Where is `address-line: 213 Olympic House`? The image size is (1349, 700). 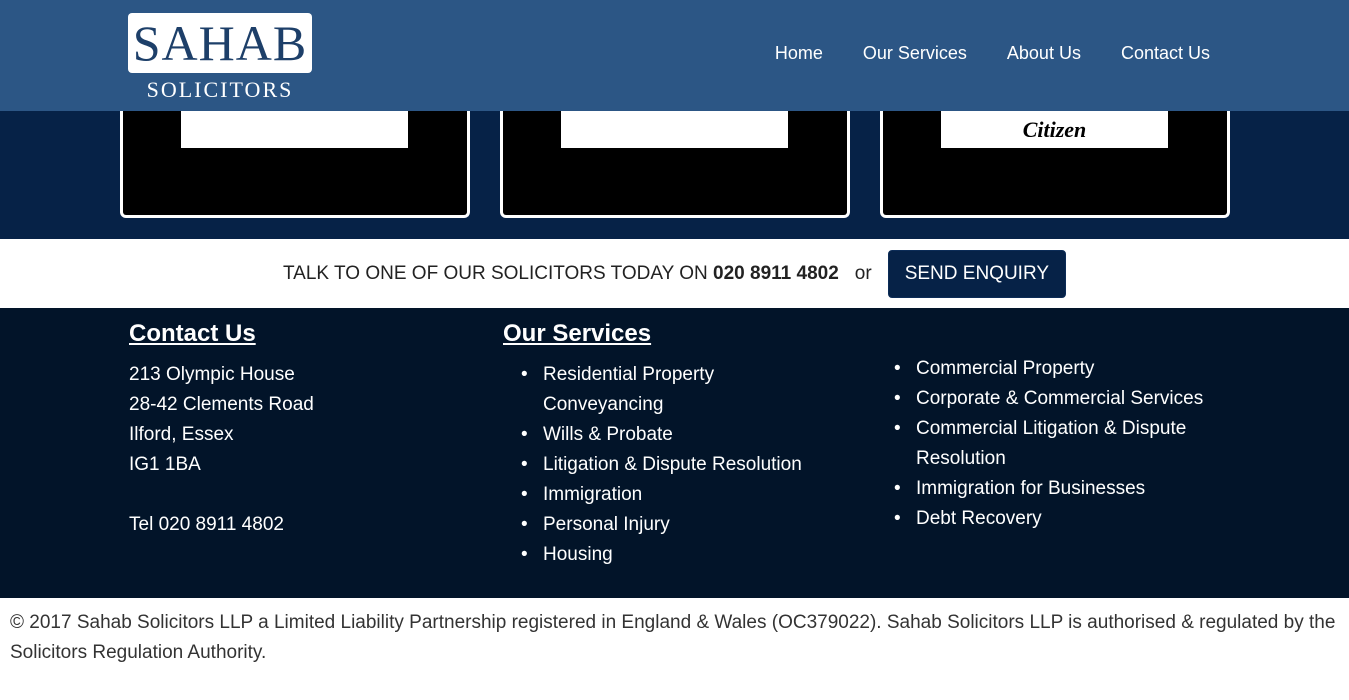
address-line: 213 Olympic House is located at coordinates (212, 374).